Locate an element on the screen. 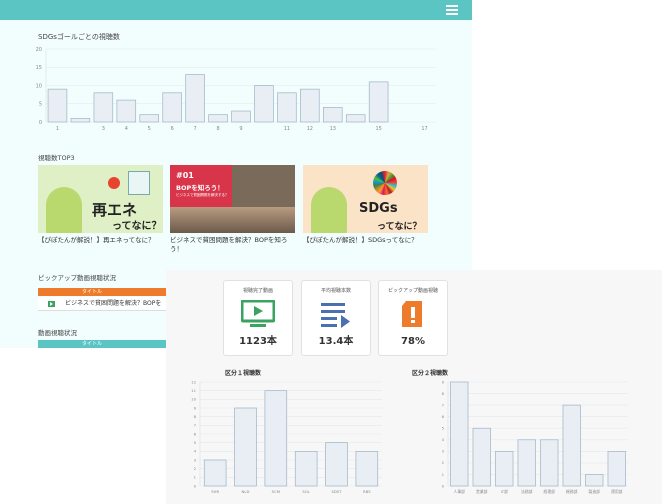 This screenshot has width=662, height=504. x-tick-label: NLD is located at coordinates (246, 491).